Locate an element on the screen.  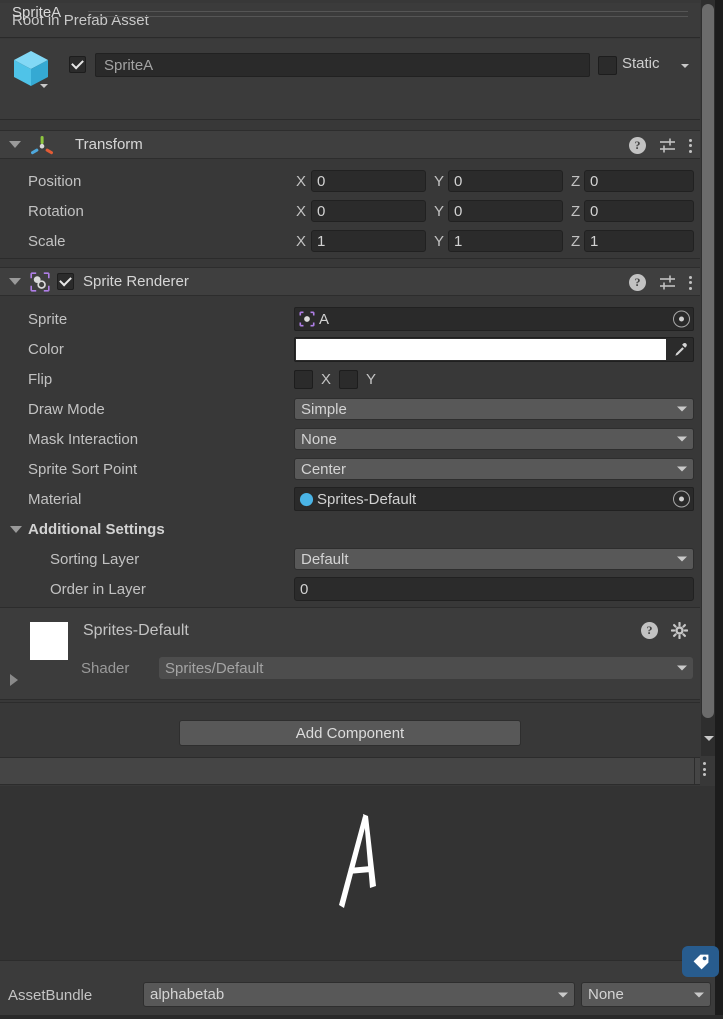
rotation-z-axis-label: Z is located at coordinates (576, 211).